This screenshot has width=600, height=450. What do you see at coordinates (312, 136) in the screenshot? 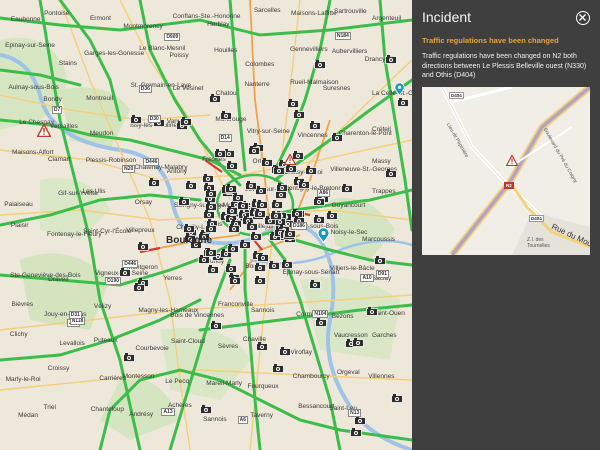
I see `place-label: Vincennes` at bounding box center [312, 136].